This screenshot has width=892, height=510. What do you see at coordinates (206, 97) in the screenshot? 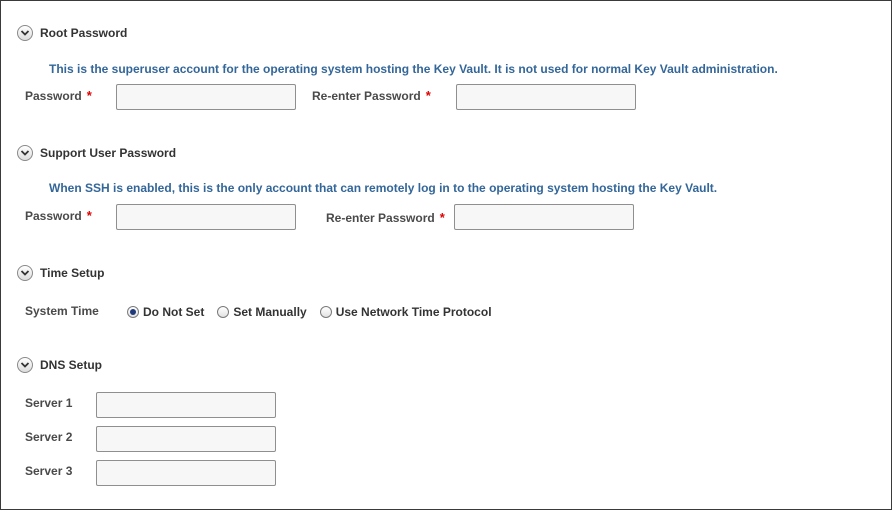
I see `root-password-field` at bounding box center [206, 97].